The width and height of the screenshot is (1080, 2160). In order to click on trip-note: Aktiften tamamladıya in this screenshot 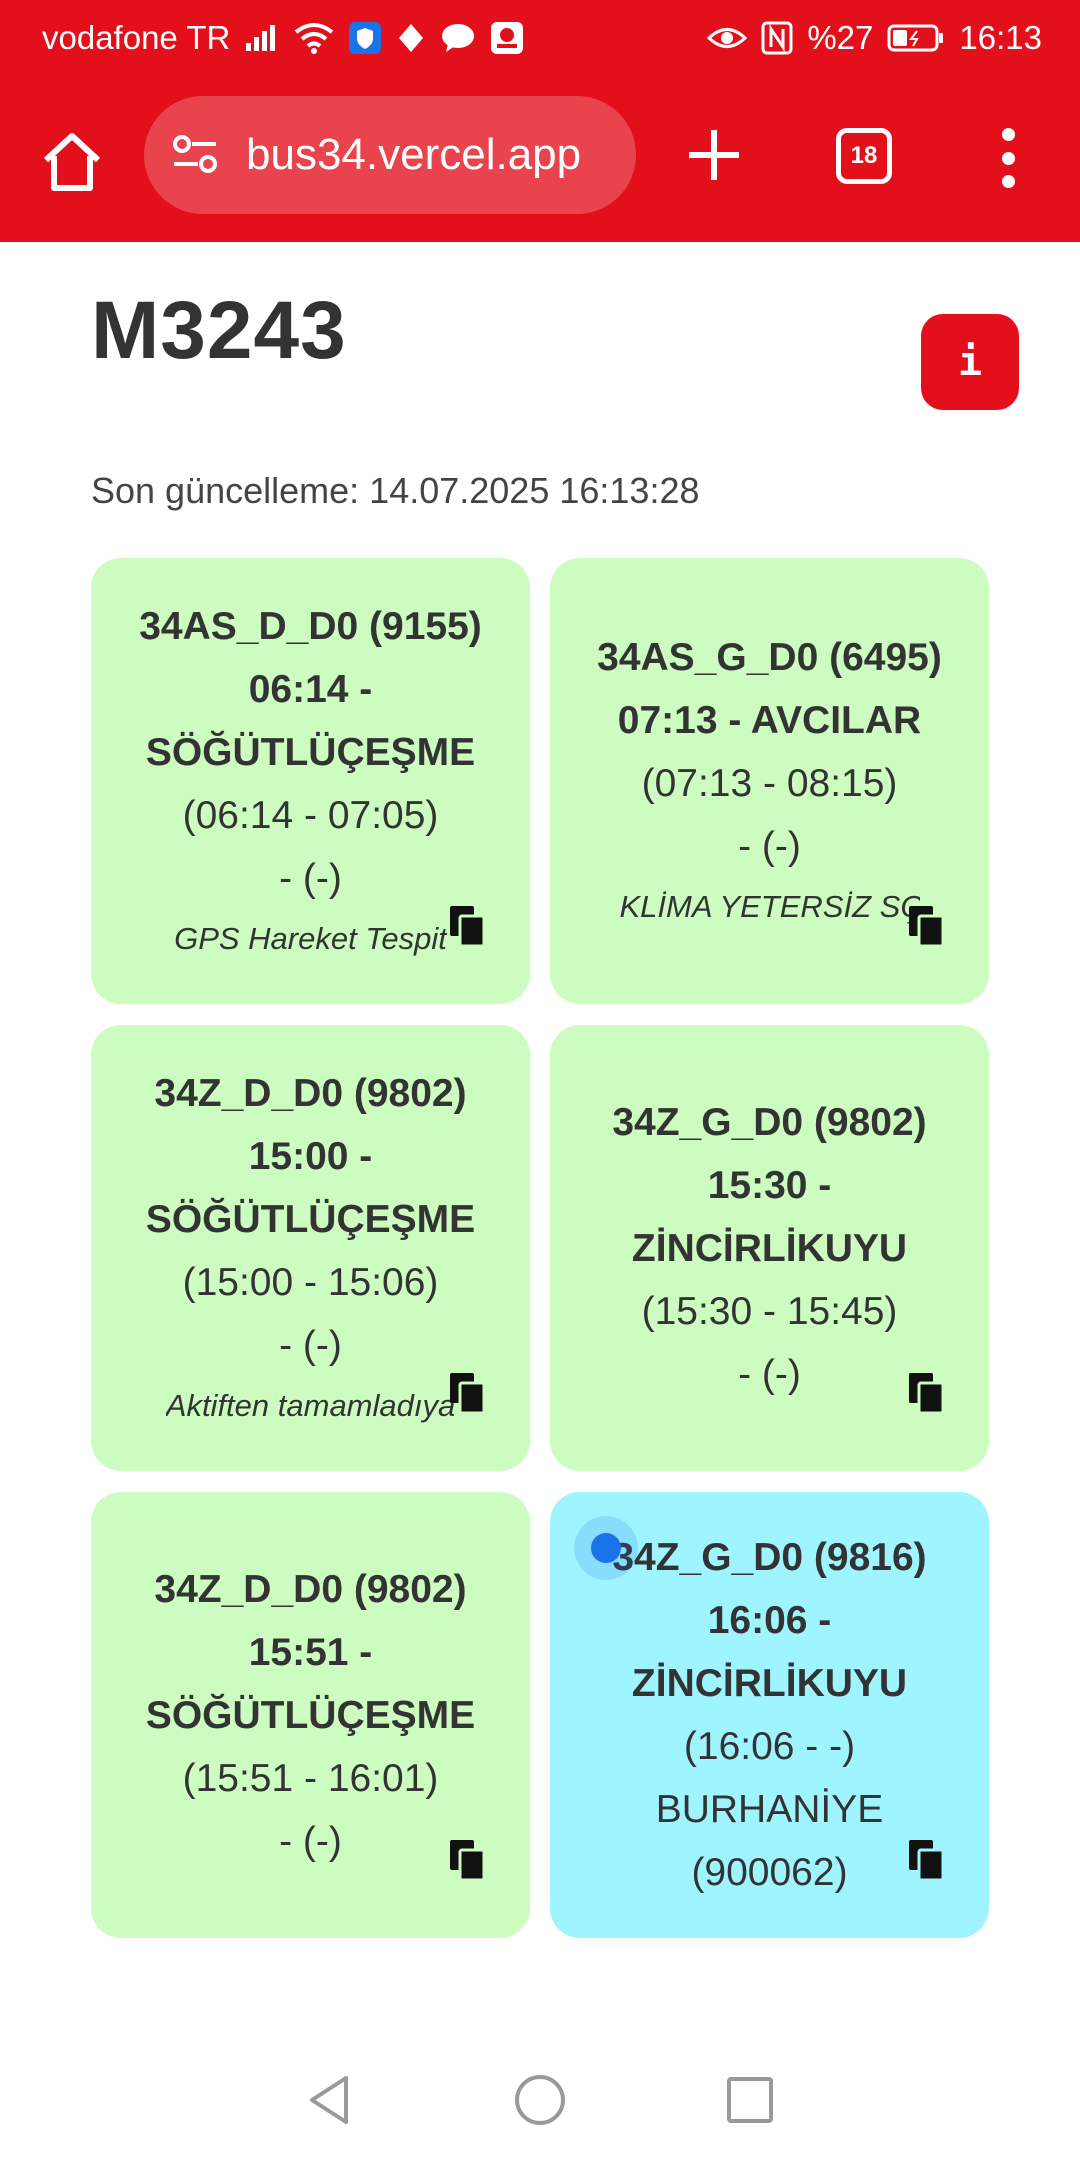, I will do `click(310, 1405)`.